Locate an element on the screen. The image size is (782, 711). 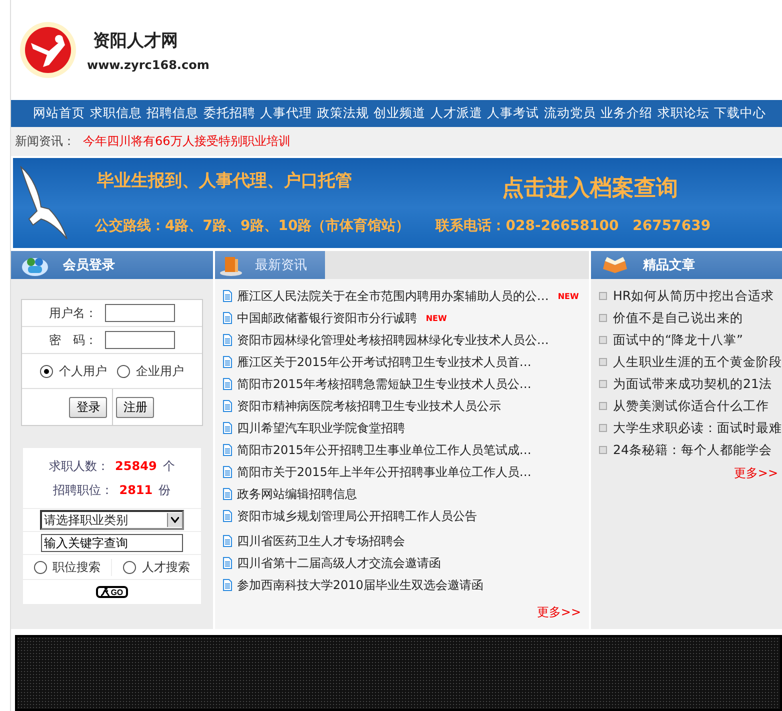
runner-icon is located at coordinates (105, 592).